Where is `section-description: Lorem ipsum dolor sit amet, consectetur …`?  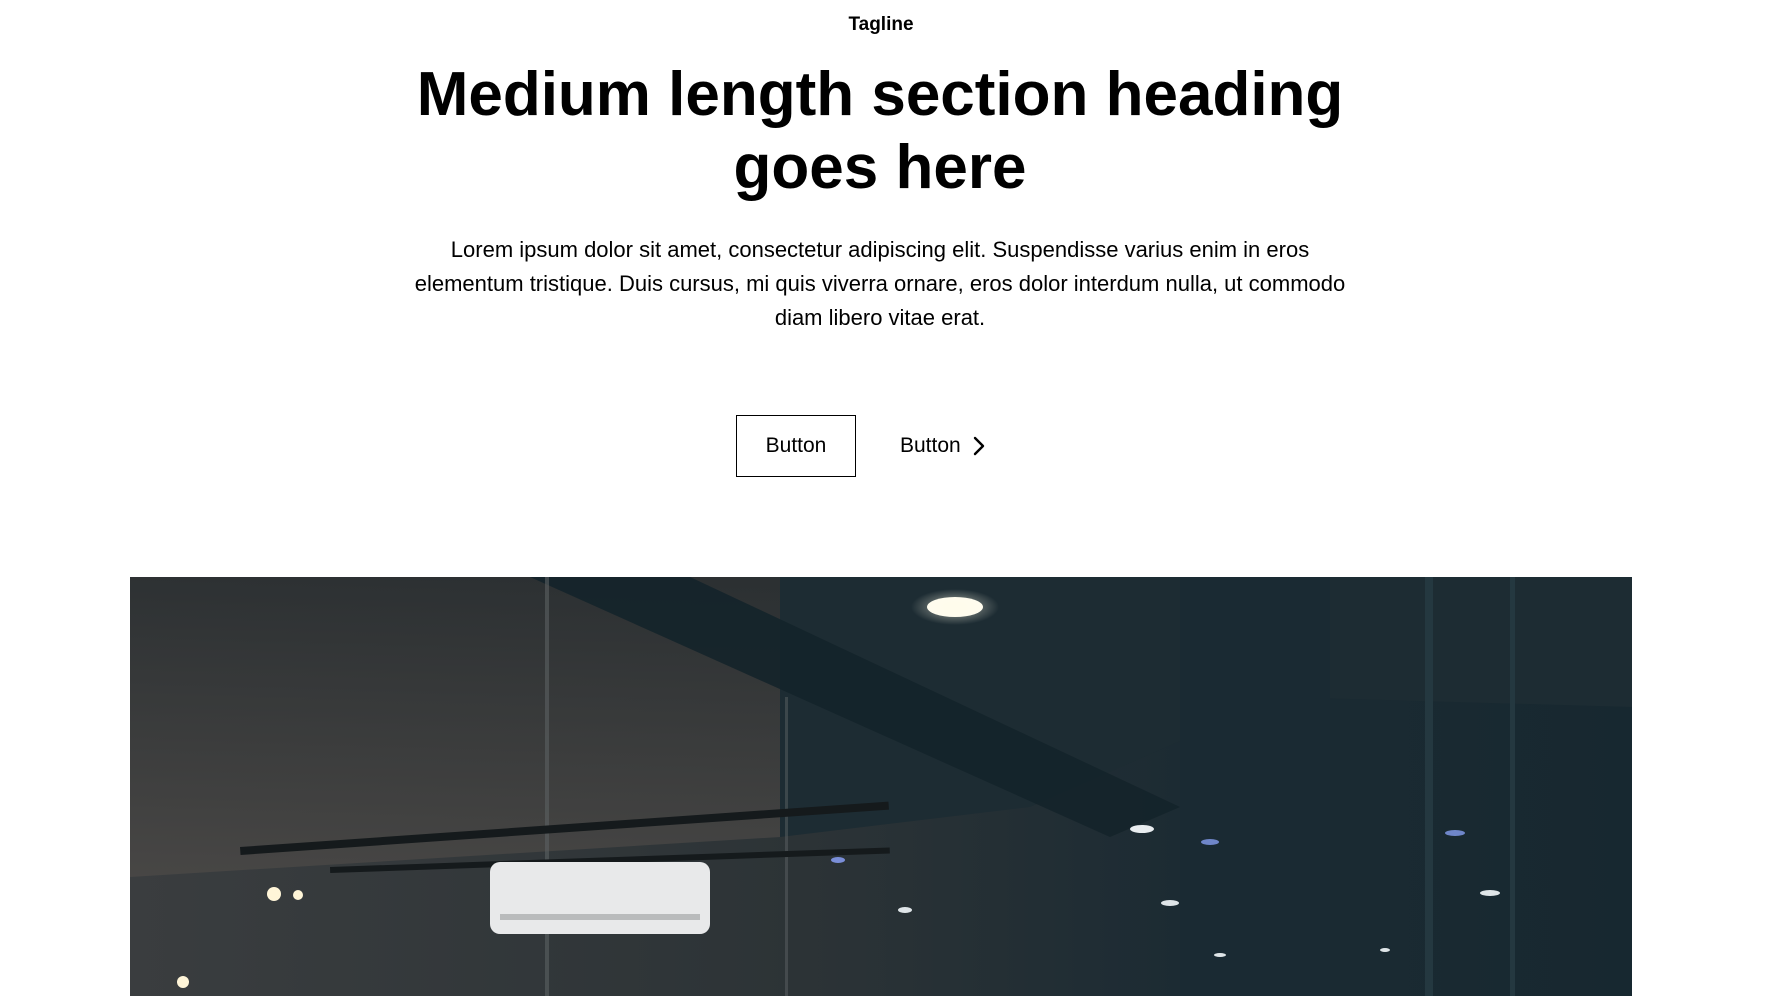 section-description: Lorem ipsum dolor sit amet, consectetur … is located at coordinates (880, 283).